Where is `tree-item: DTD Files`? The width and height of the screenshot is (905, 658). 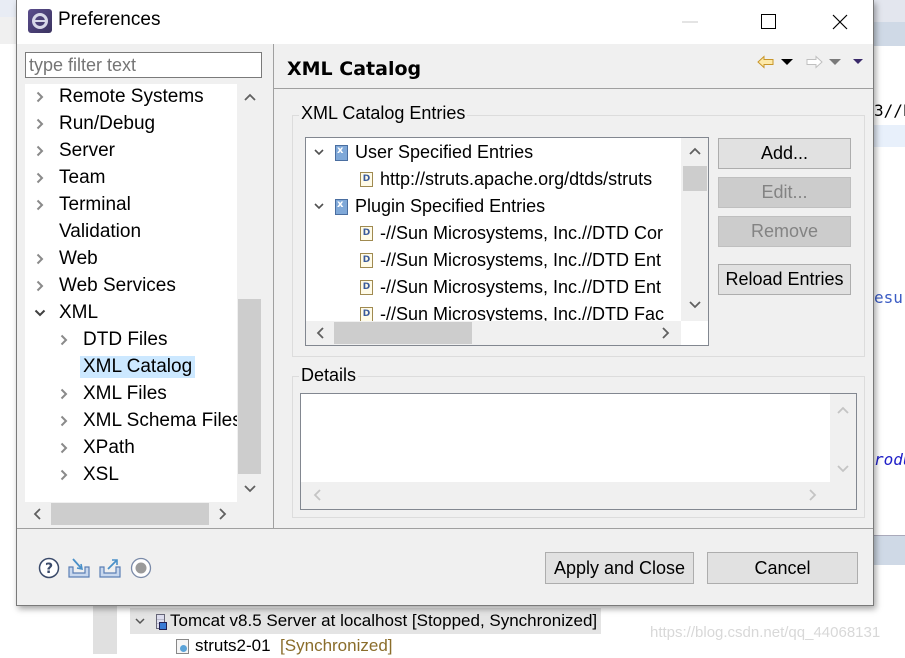 tree-item: DTD Files is located at coordinates (113, 340).